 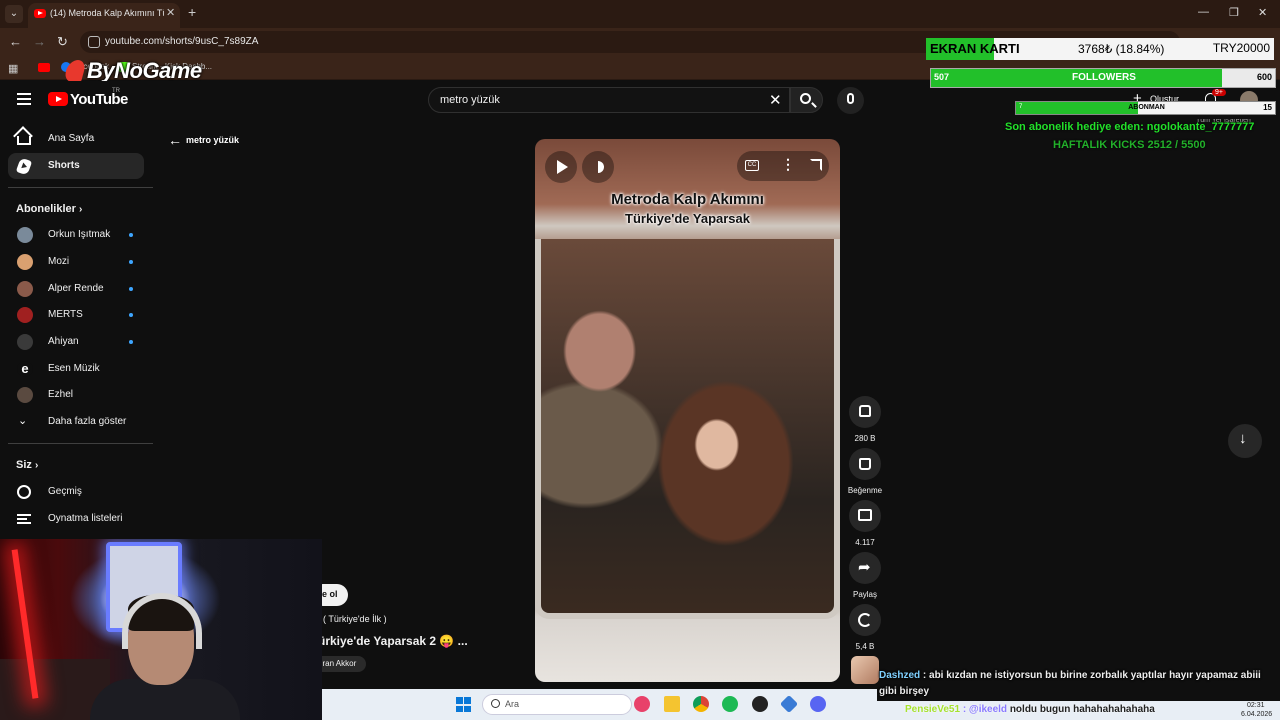 I want to click on chrome-icon, so click(x=701, y=704).